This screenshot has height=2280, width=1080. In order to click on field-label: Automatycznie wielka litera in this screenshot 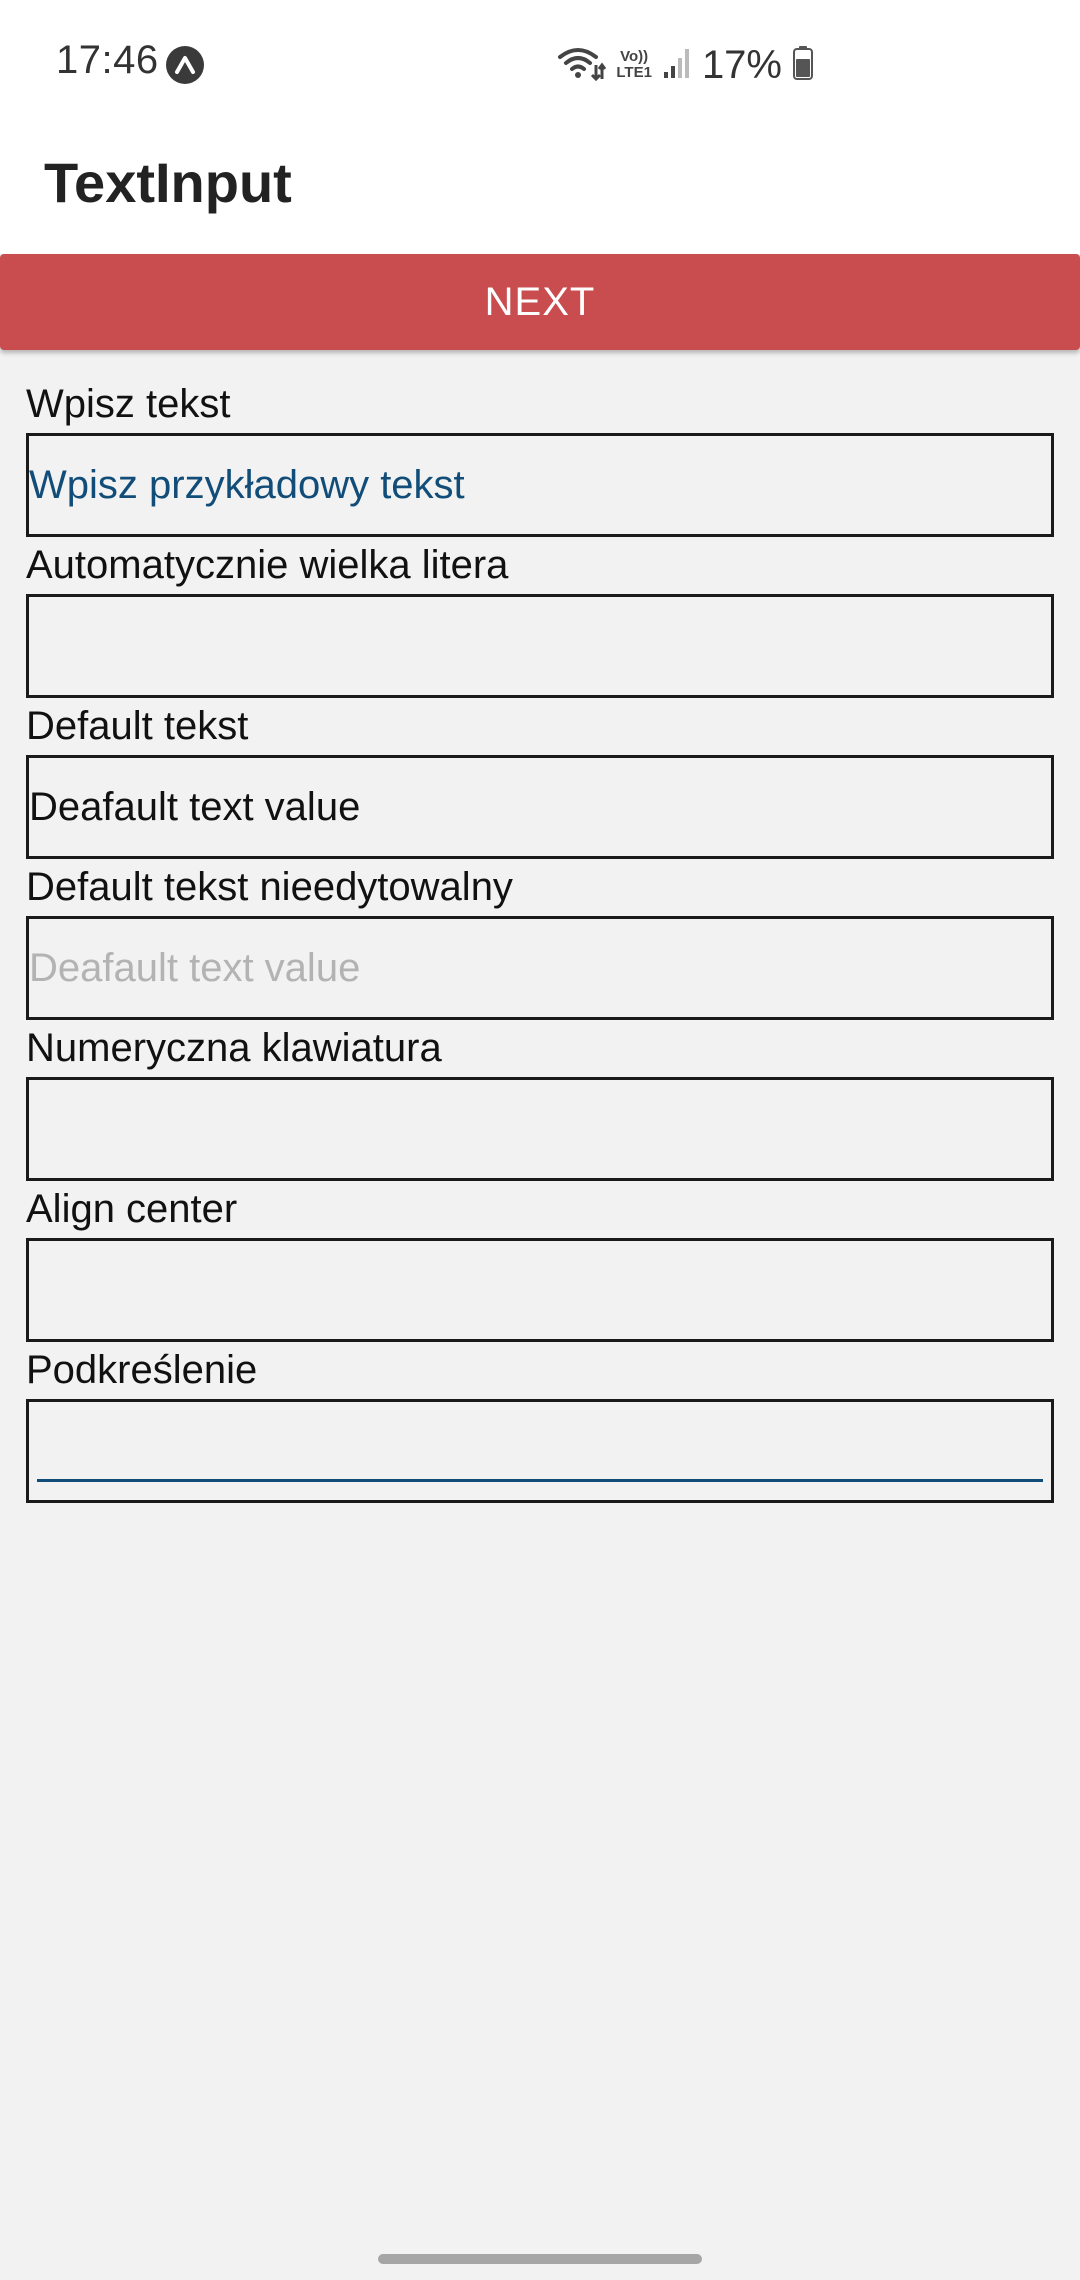, I will do `click(267, 565)`.